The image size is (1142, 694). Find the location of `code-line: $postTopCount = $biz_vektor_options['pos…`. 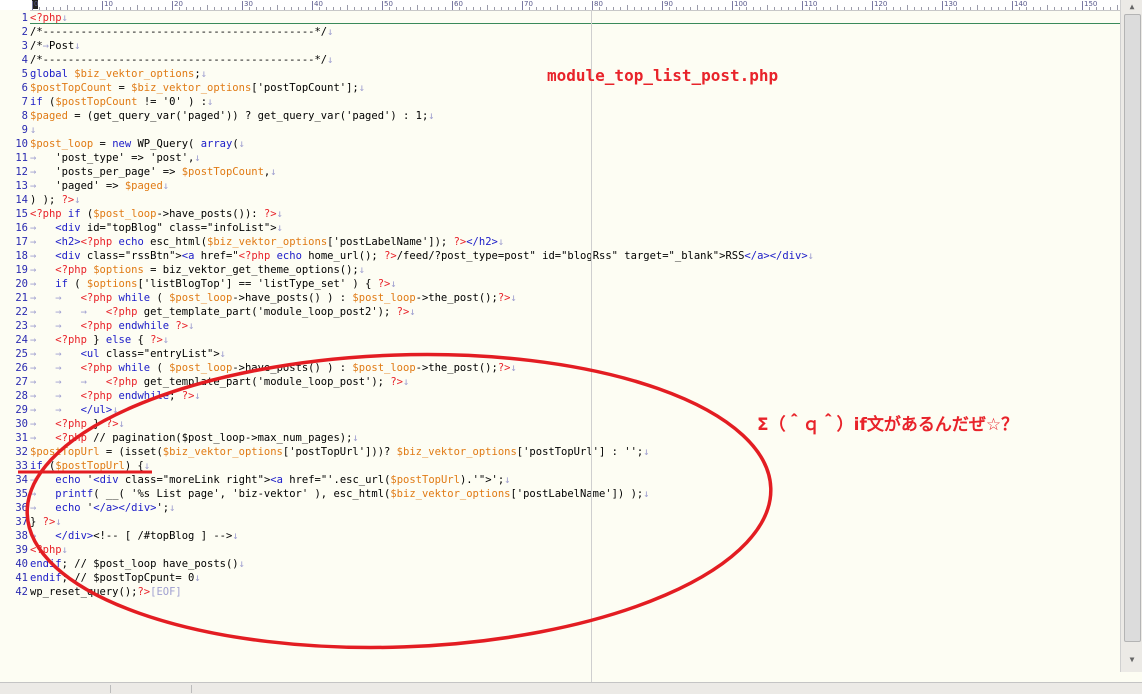

code-line: $postTopCount = $biz_vektor_options['pos… is located at coordinates (197, 88).